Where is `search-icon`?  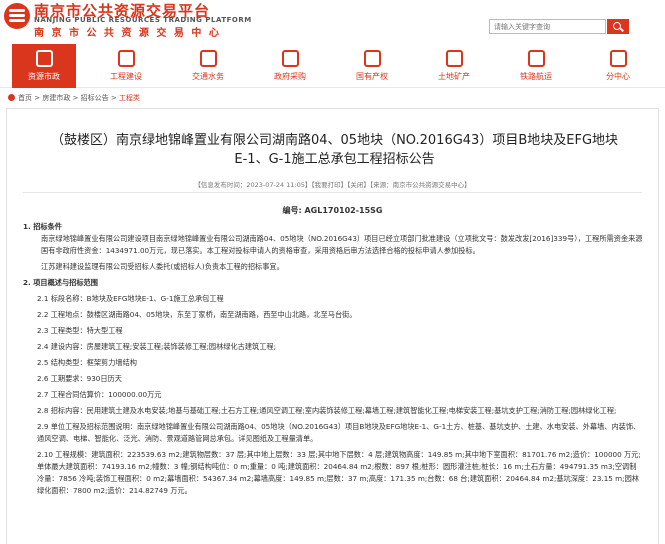 search-icon is located at coordinates (618, 26).